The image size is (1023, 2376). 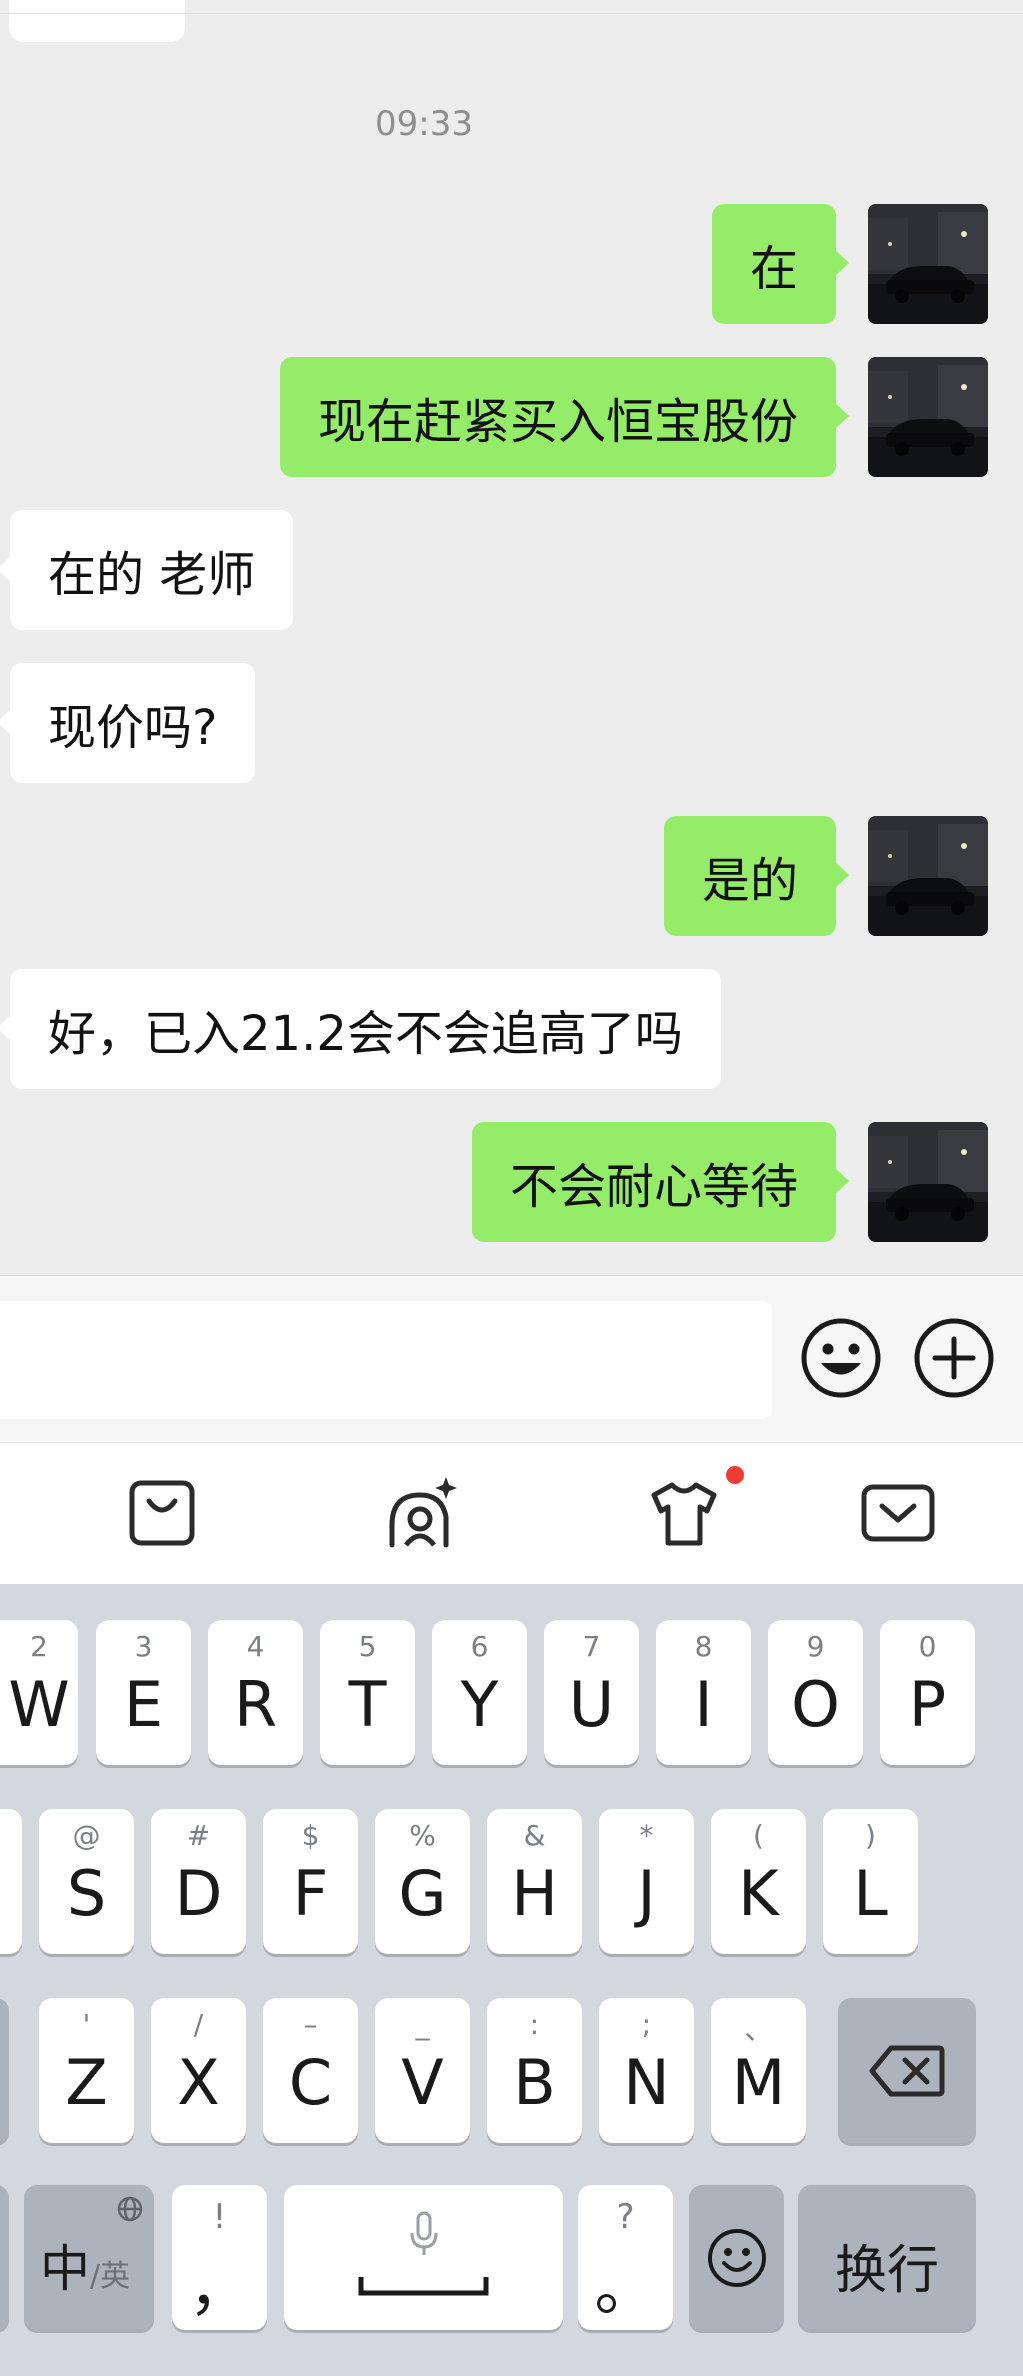 What do you see at coordinates (758, 1881) in the screenshot?
I see `key-k: (K` at bounding box center [758, 1881].